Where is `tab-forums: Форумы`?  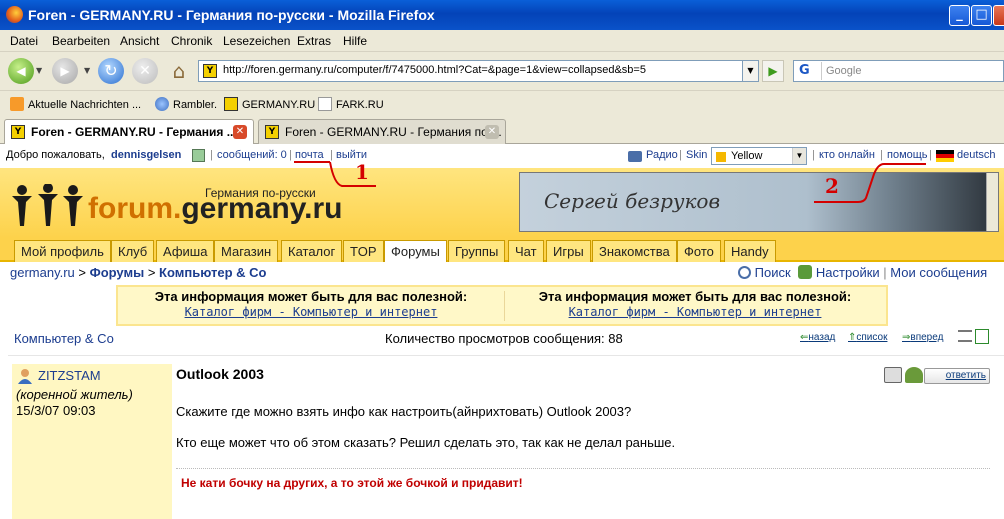 tab-forums: Форумы is located at coordinates (415, 251).